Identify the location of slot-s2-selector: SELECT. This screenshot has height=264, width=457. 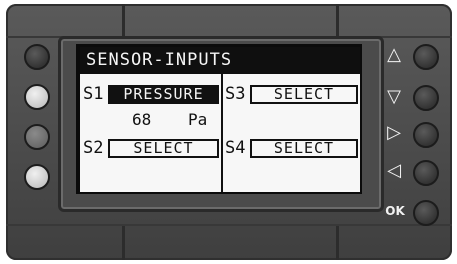
(163, 148).